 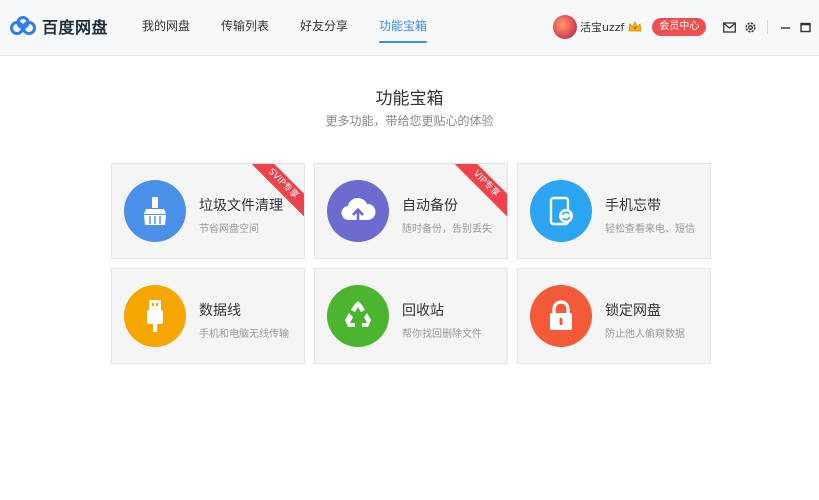 What do you see at coordinates (229, 229) in the screenshot?
I see `tool-desc: 节省网盘空间` at bounding box center [229, 229].